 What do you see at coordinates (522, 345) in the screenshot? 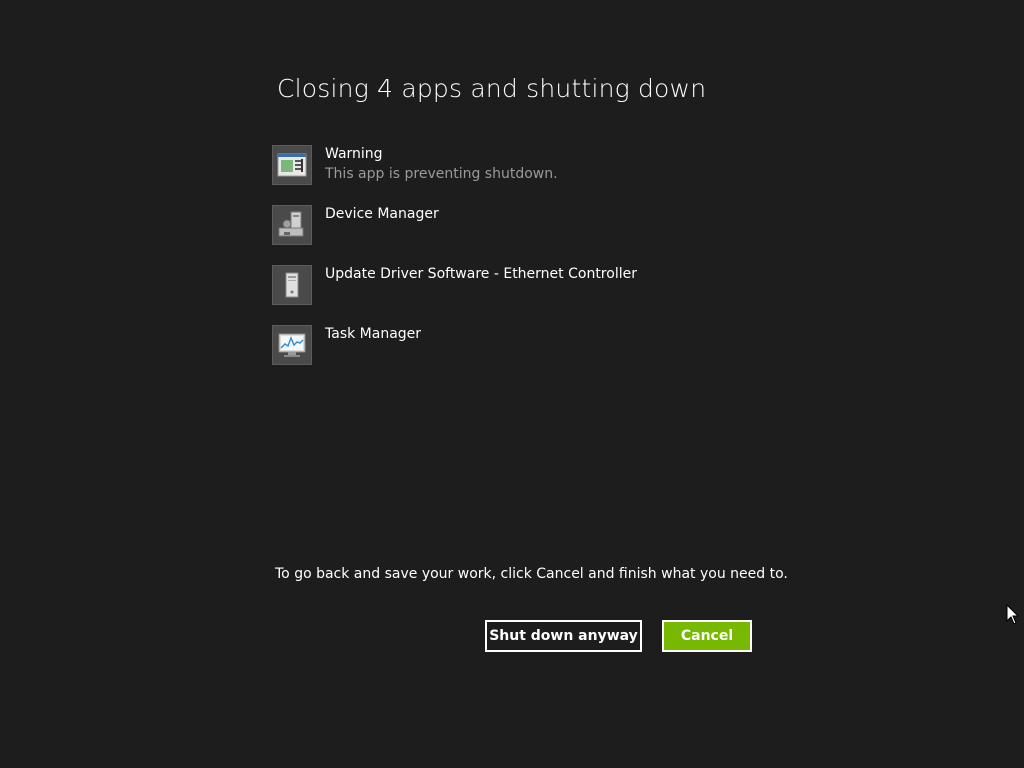
I see `list-item: Task Manager` at bounding box center [522, 345].